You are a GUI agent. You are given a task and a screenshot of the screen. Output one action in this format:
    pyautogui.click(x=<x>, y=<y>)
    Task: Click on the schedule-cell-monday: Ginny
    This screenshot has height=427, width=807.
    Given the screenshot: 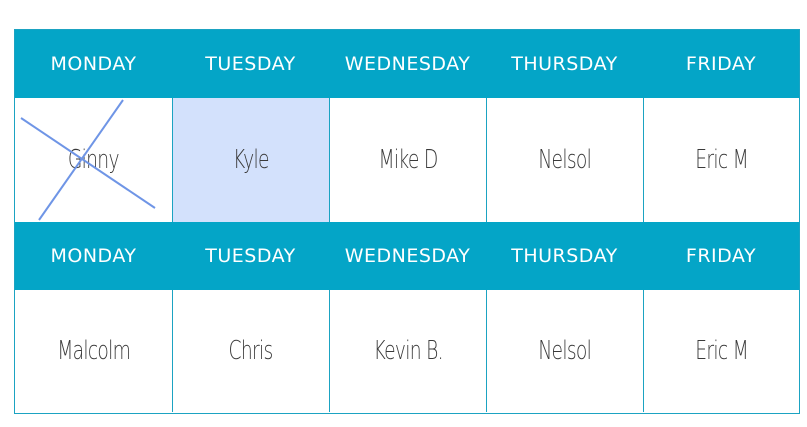 What is the action you would take?
    pyautogui.click(x=93, y=160)
    